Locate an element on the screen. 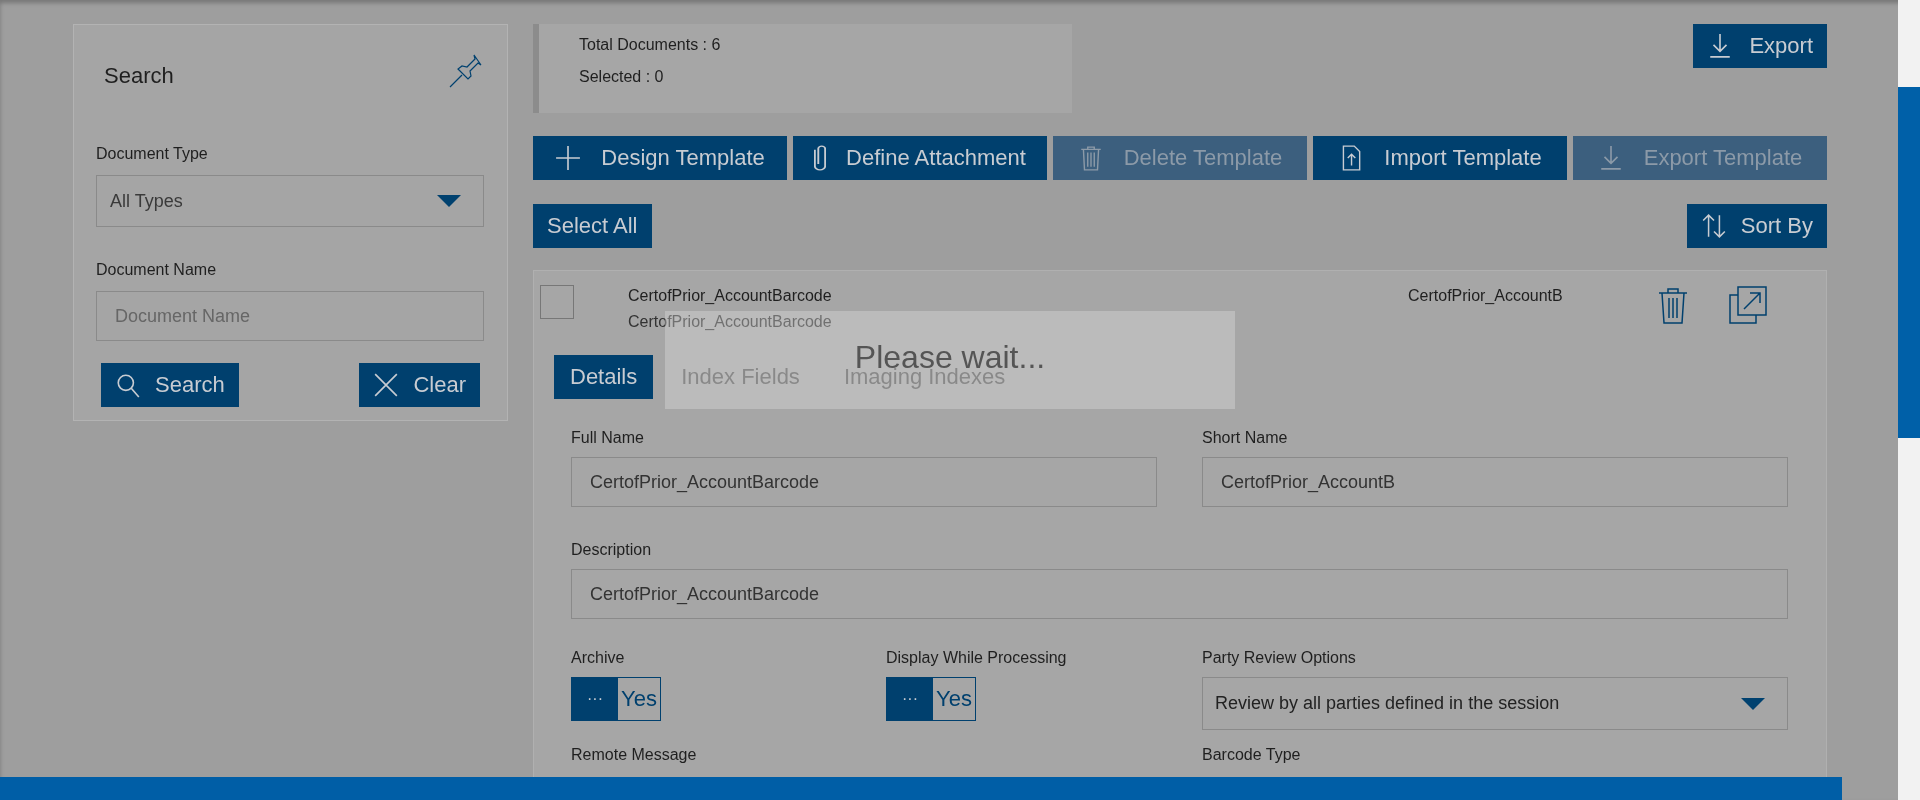 Image resolution: width=1920 pixels, height=800 pixels. plus-icon is located at coordinates (568, 158).